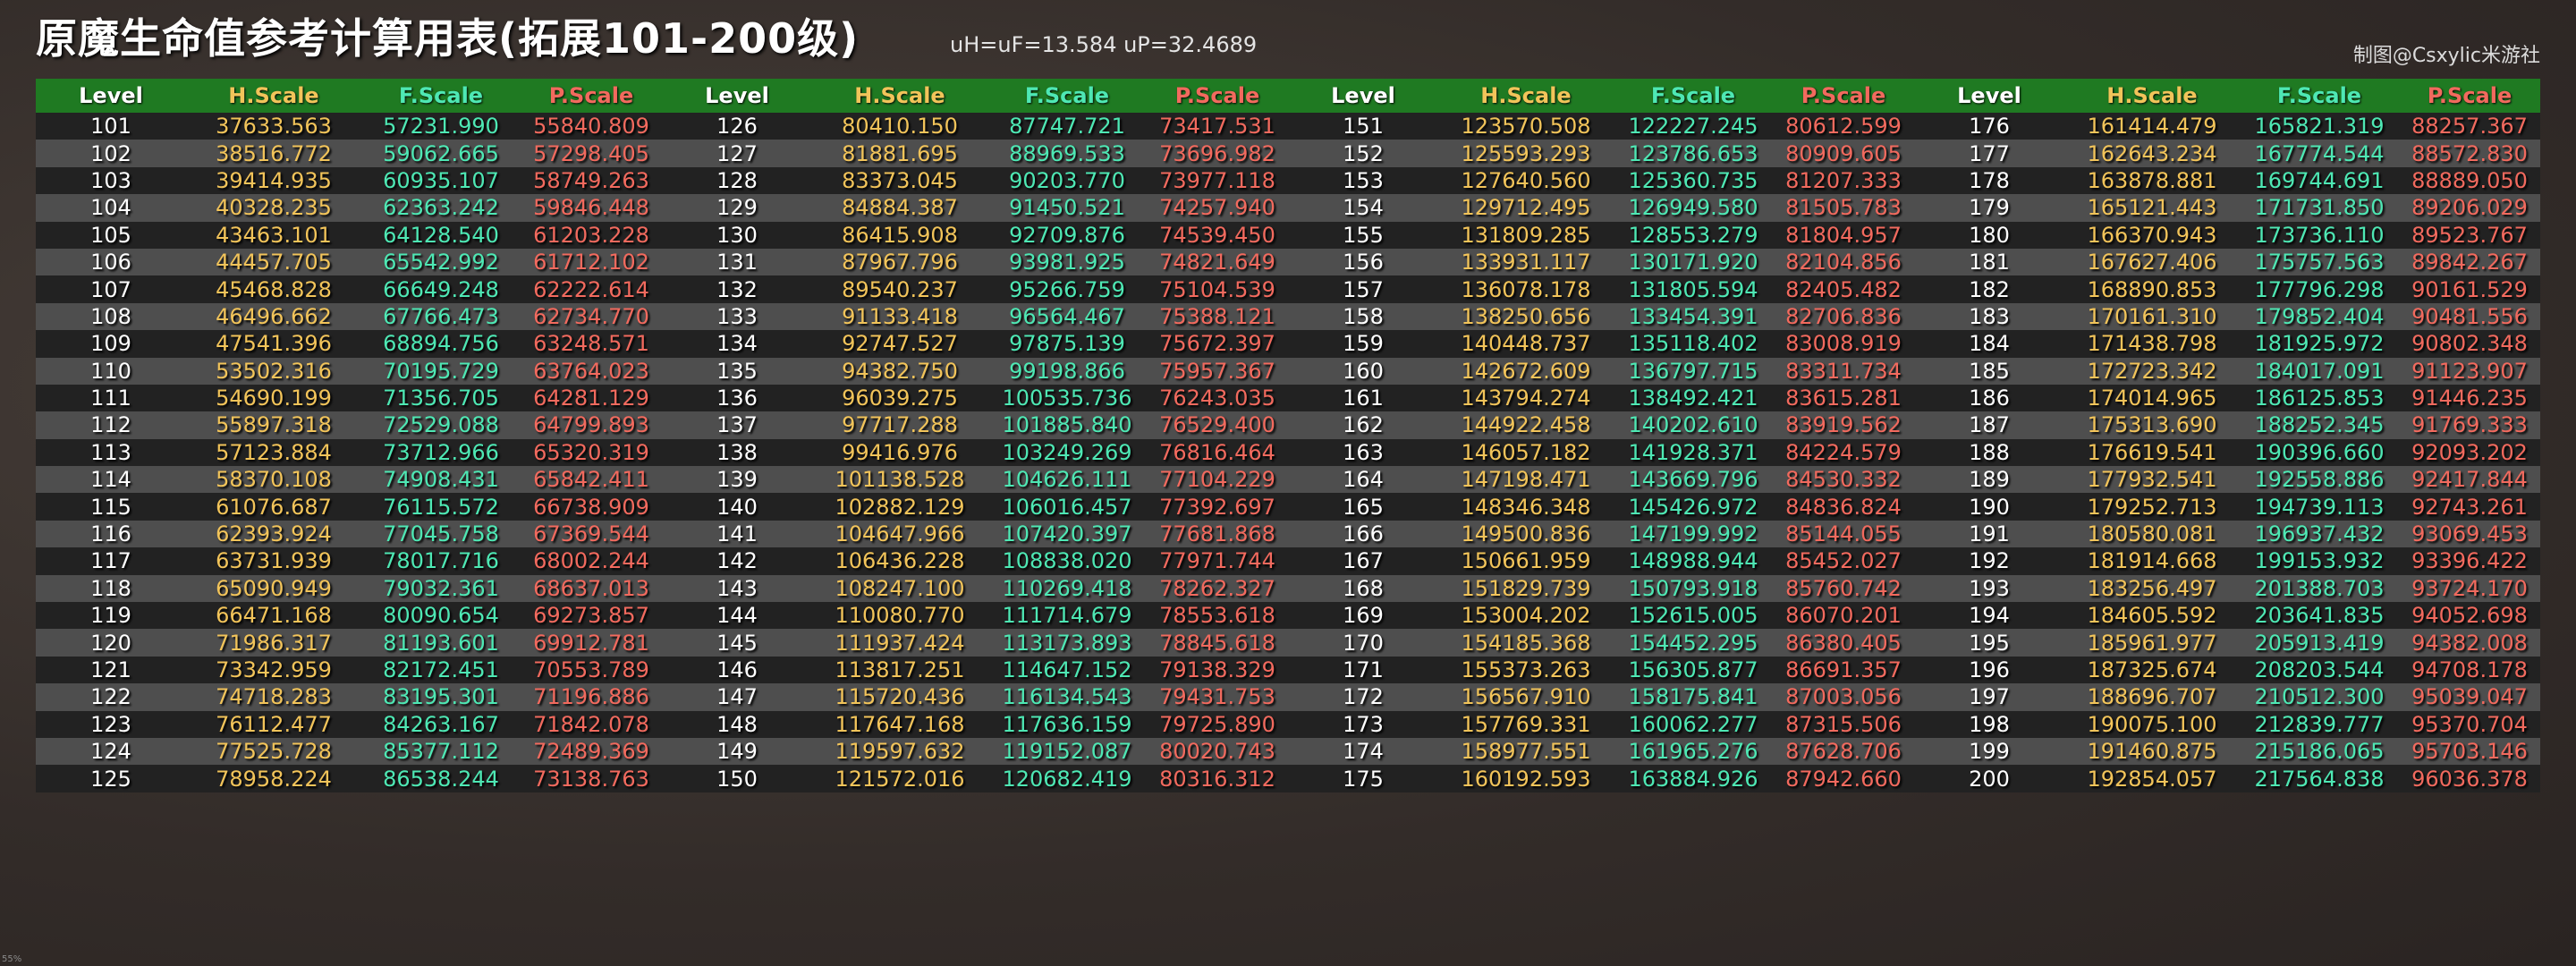  I want to click on cell-f-scale: 62363.242, so click(441, 208).